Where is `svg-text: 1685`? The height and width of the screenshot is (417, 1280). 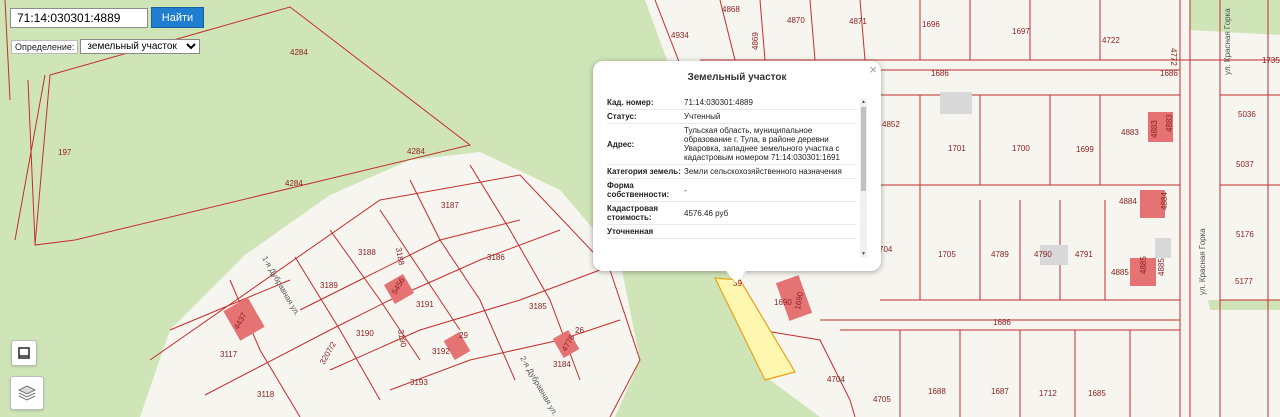
svg-text: 1685 is located at coordinates (1097, 393).